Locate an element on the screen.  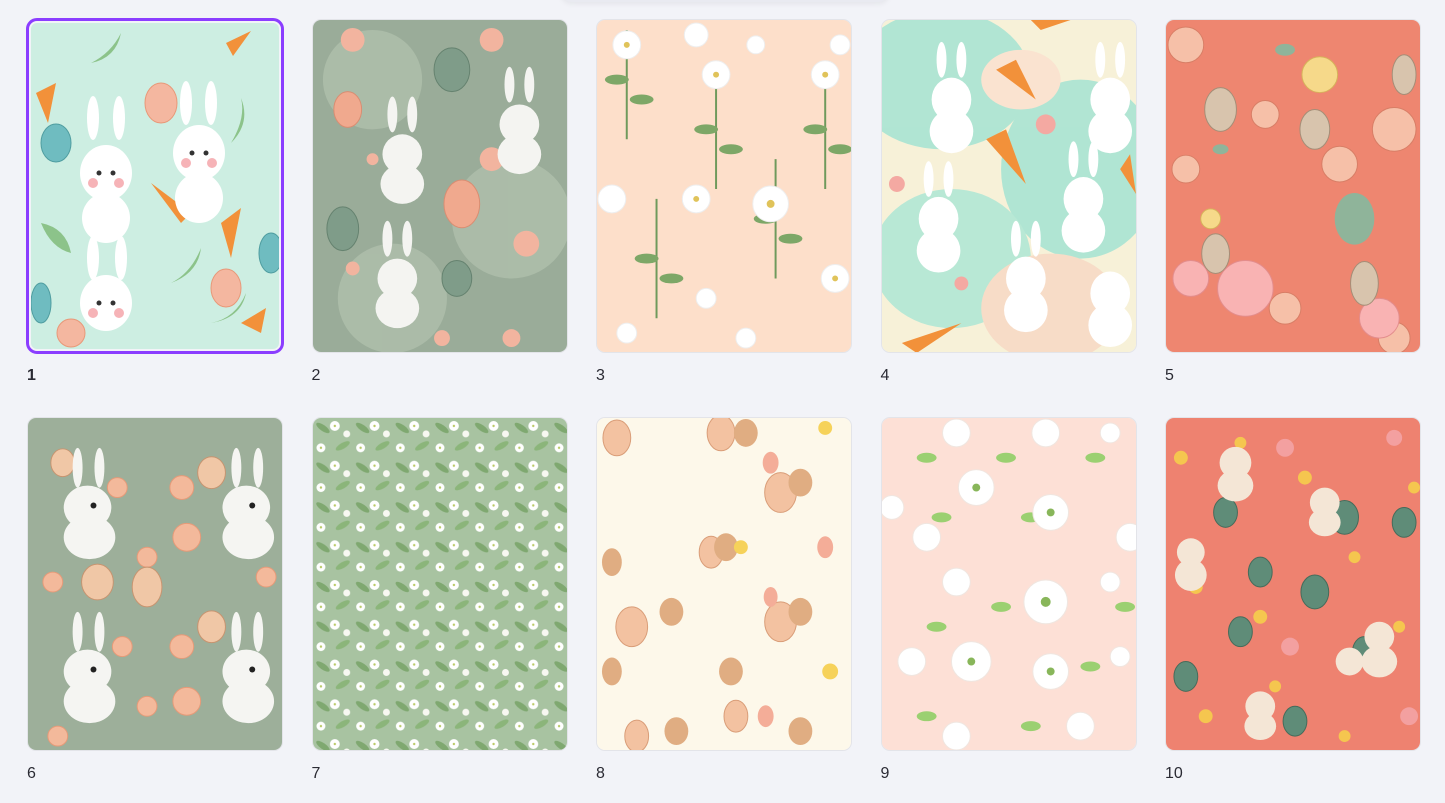
page-thumbnail-8: 8 is located at coordinates (724, 610).